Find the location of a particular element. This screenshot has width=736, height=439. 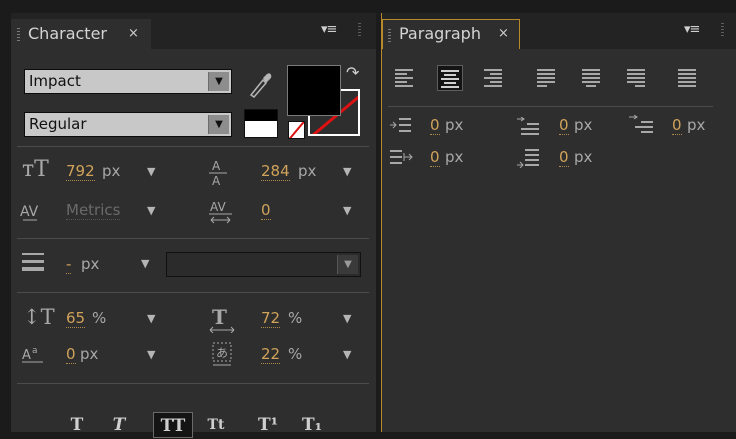

font-size-value: 792 is located at coordinates (80, 172).